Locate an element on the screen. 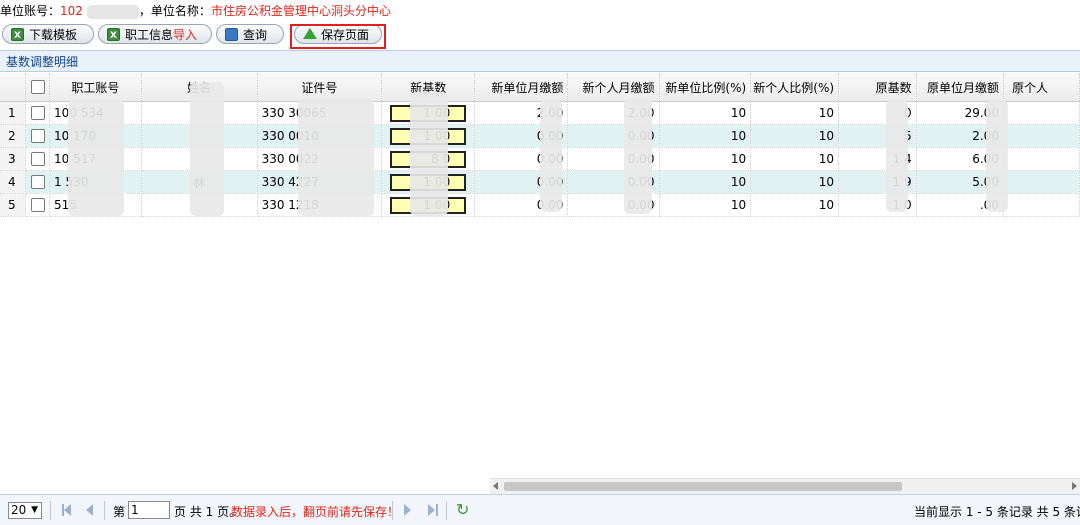 The image size is (1080, 525). page-number-input: 1 is located at coordinates (149, 510).